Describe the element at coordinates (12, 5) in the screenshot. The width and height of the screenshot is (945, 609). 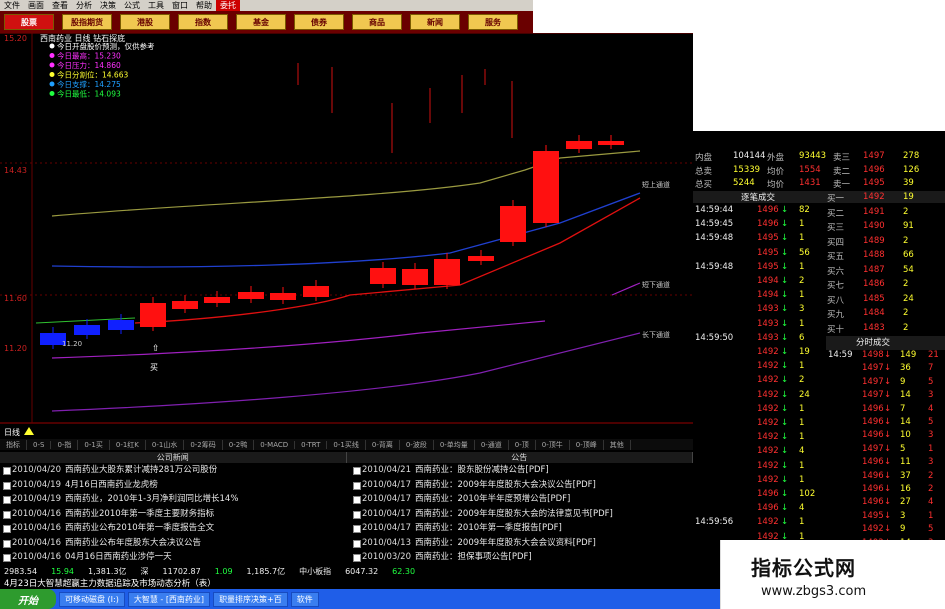
I see `menu-item-0: 文件` at that location.